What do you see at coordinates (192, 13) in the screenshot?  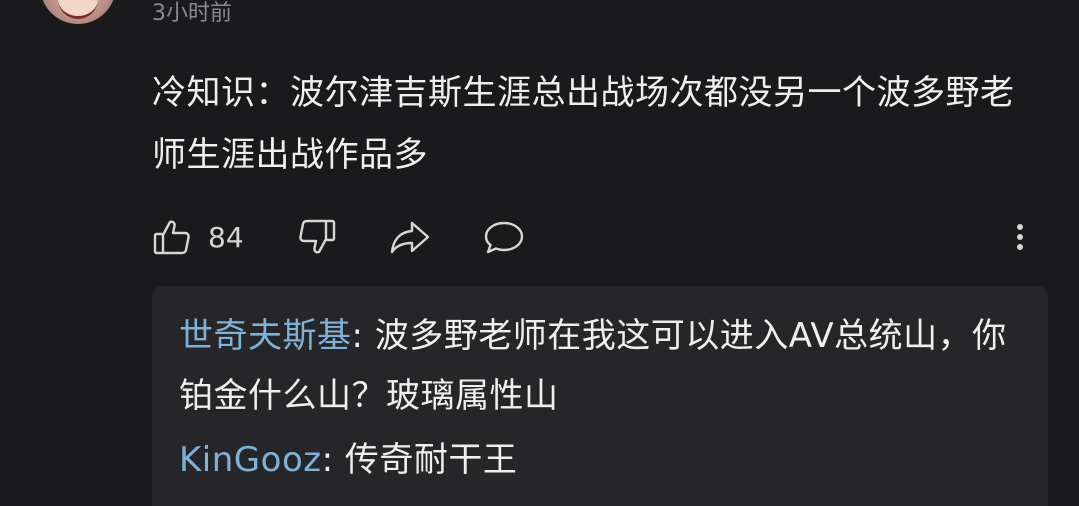 I see `comment-timestamp: 3小时前` at bounding box center [192, 13].